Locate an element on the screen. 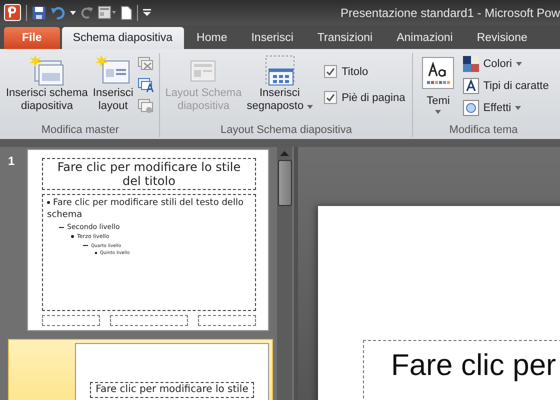 This screenshot has height=400, width=560. color-swatch-icon is located at coordinates (471, 64).